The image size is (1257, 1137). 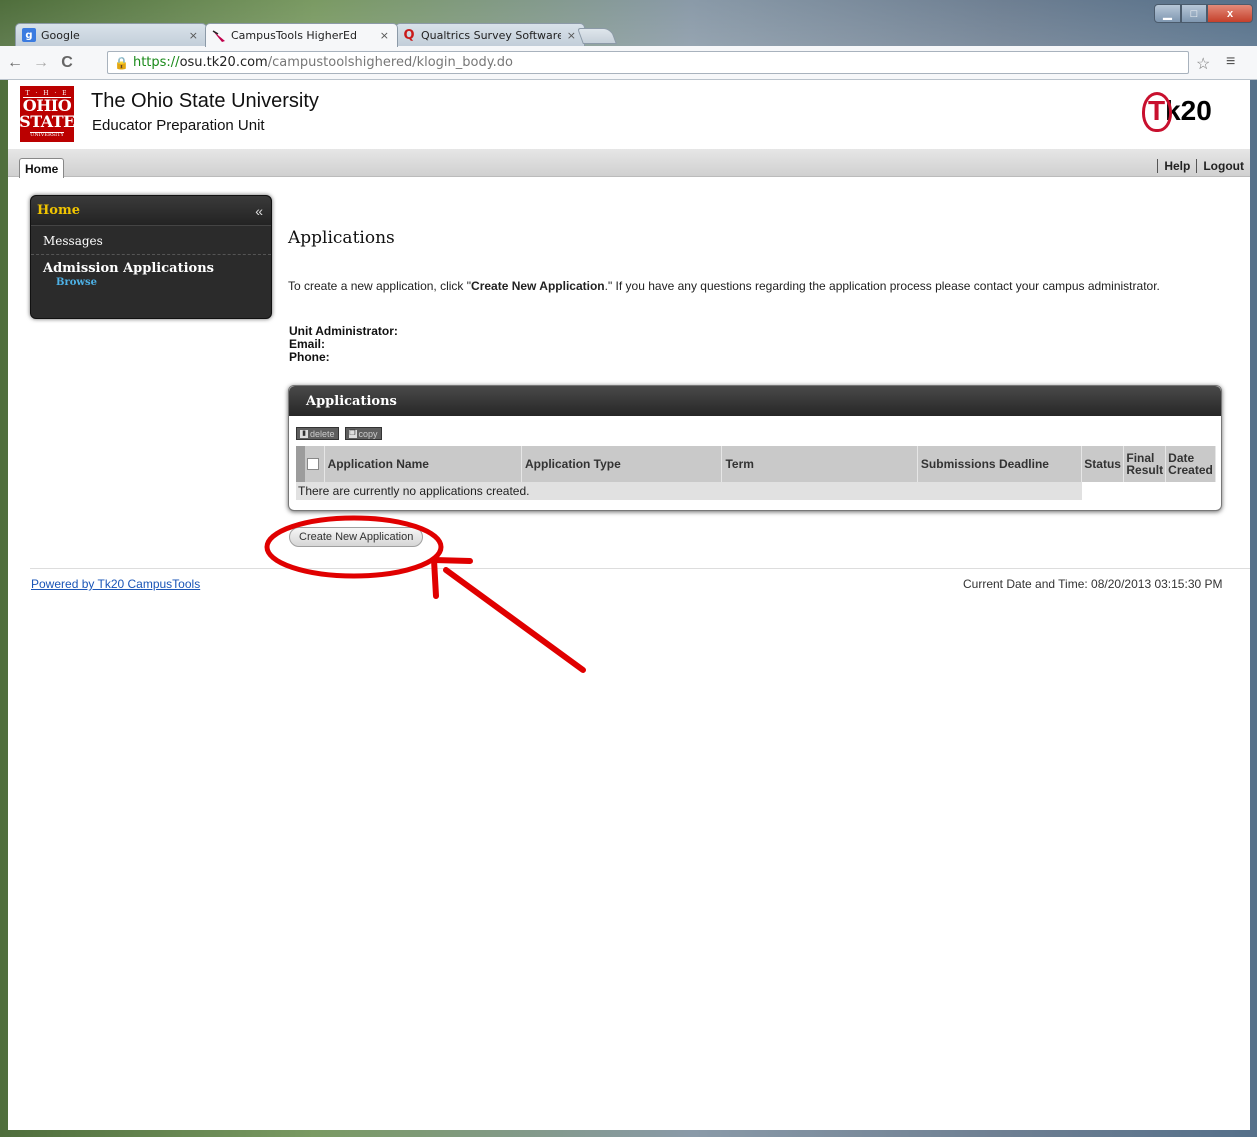 What do you see at coordinates (294, 35) in the screenshot?
I see `tab-title: CampusTools HigherEd` at bounding box center [294, 35].